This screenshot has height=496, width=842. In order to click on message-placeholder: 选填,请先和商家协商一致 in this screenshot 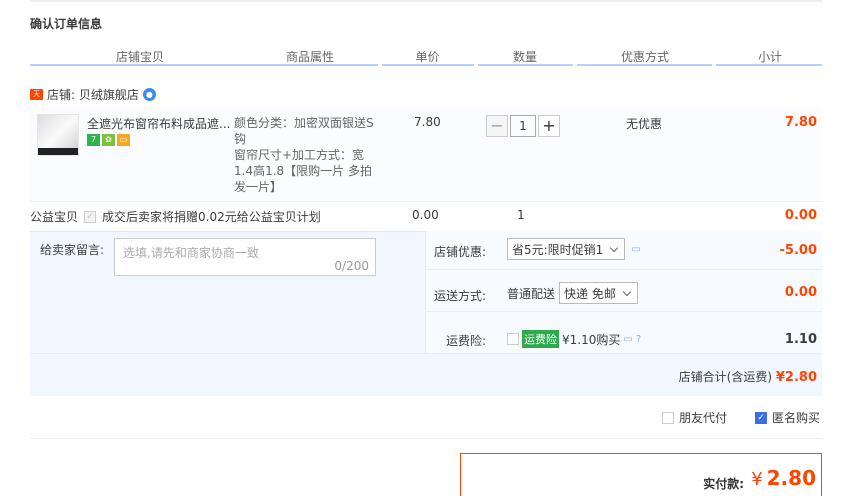, I will do `click(191, 253)`.